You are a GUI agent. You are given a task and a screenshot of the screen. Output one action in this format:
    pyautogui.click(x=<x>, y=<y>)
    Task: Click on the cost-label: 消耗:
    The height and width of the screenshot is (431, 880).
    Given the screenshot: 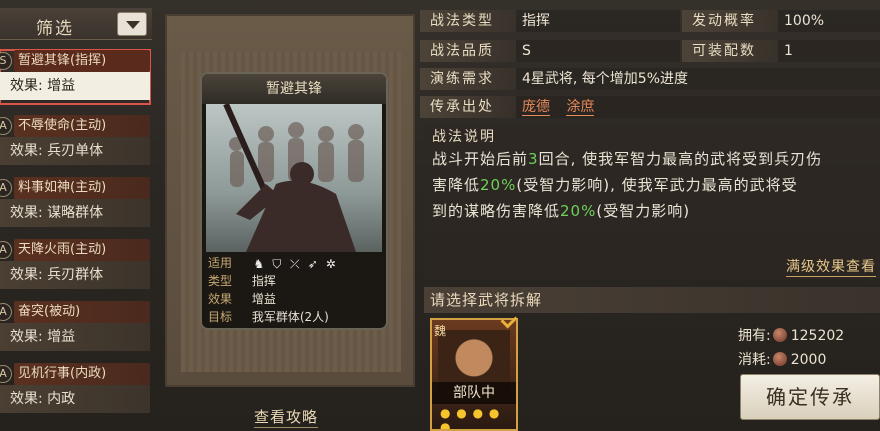 What is the action you would take?
    pyautogui.click(x=754, y=360)
    